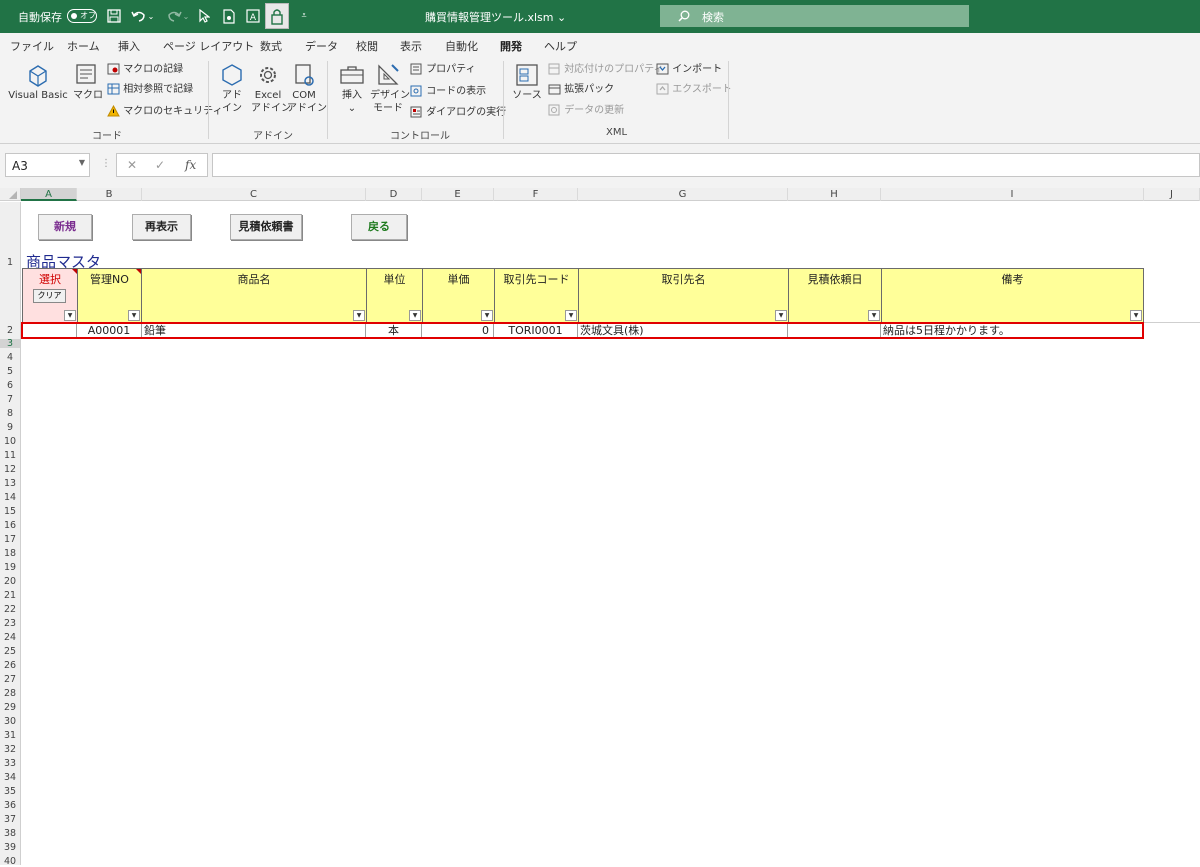 Image resolution: width=1200 pixels, height=867 pixels. I want to click on row-header: 2, so click(10, 331).